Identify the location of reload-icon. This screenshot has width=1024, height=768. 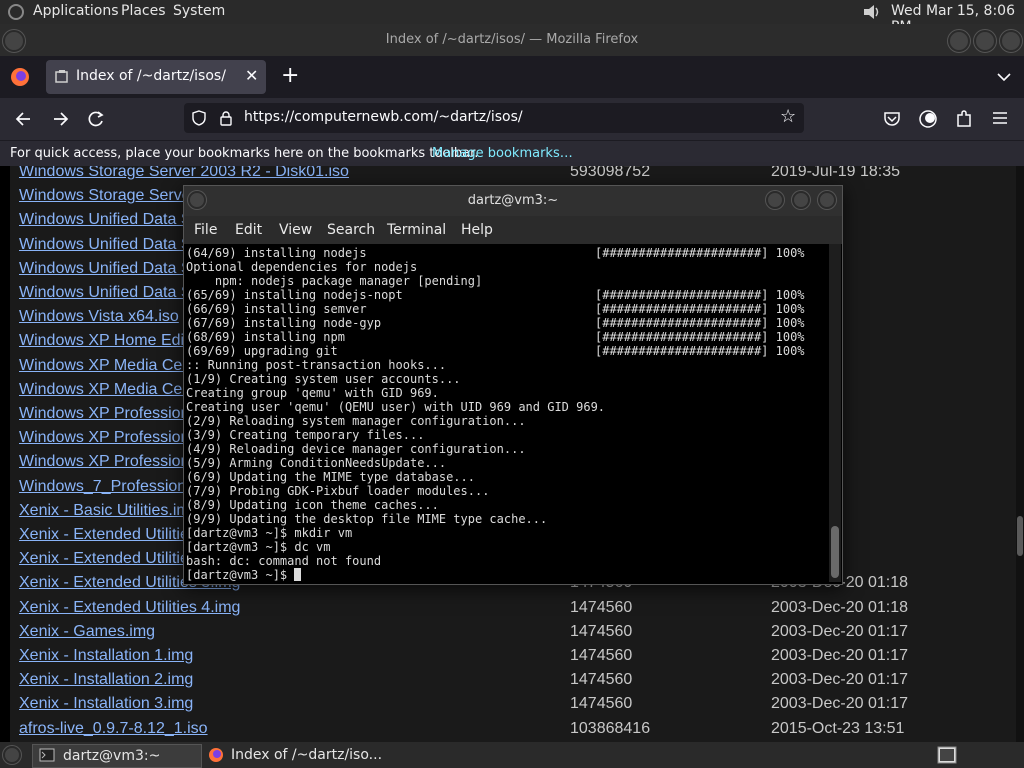
(96, 119).